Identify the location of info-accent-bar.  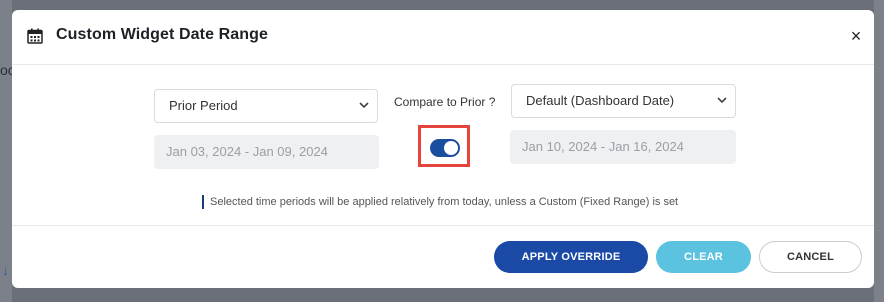
(203, 202).